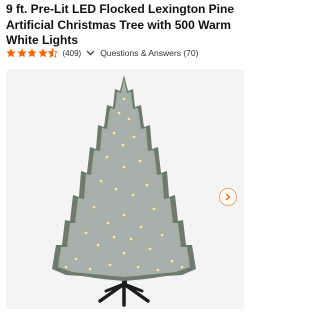  I want to click on questions-answers-link: Questions & Answers (70), so click(149, 53).